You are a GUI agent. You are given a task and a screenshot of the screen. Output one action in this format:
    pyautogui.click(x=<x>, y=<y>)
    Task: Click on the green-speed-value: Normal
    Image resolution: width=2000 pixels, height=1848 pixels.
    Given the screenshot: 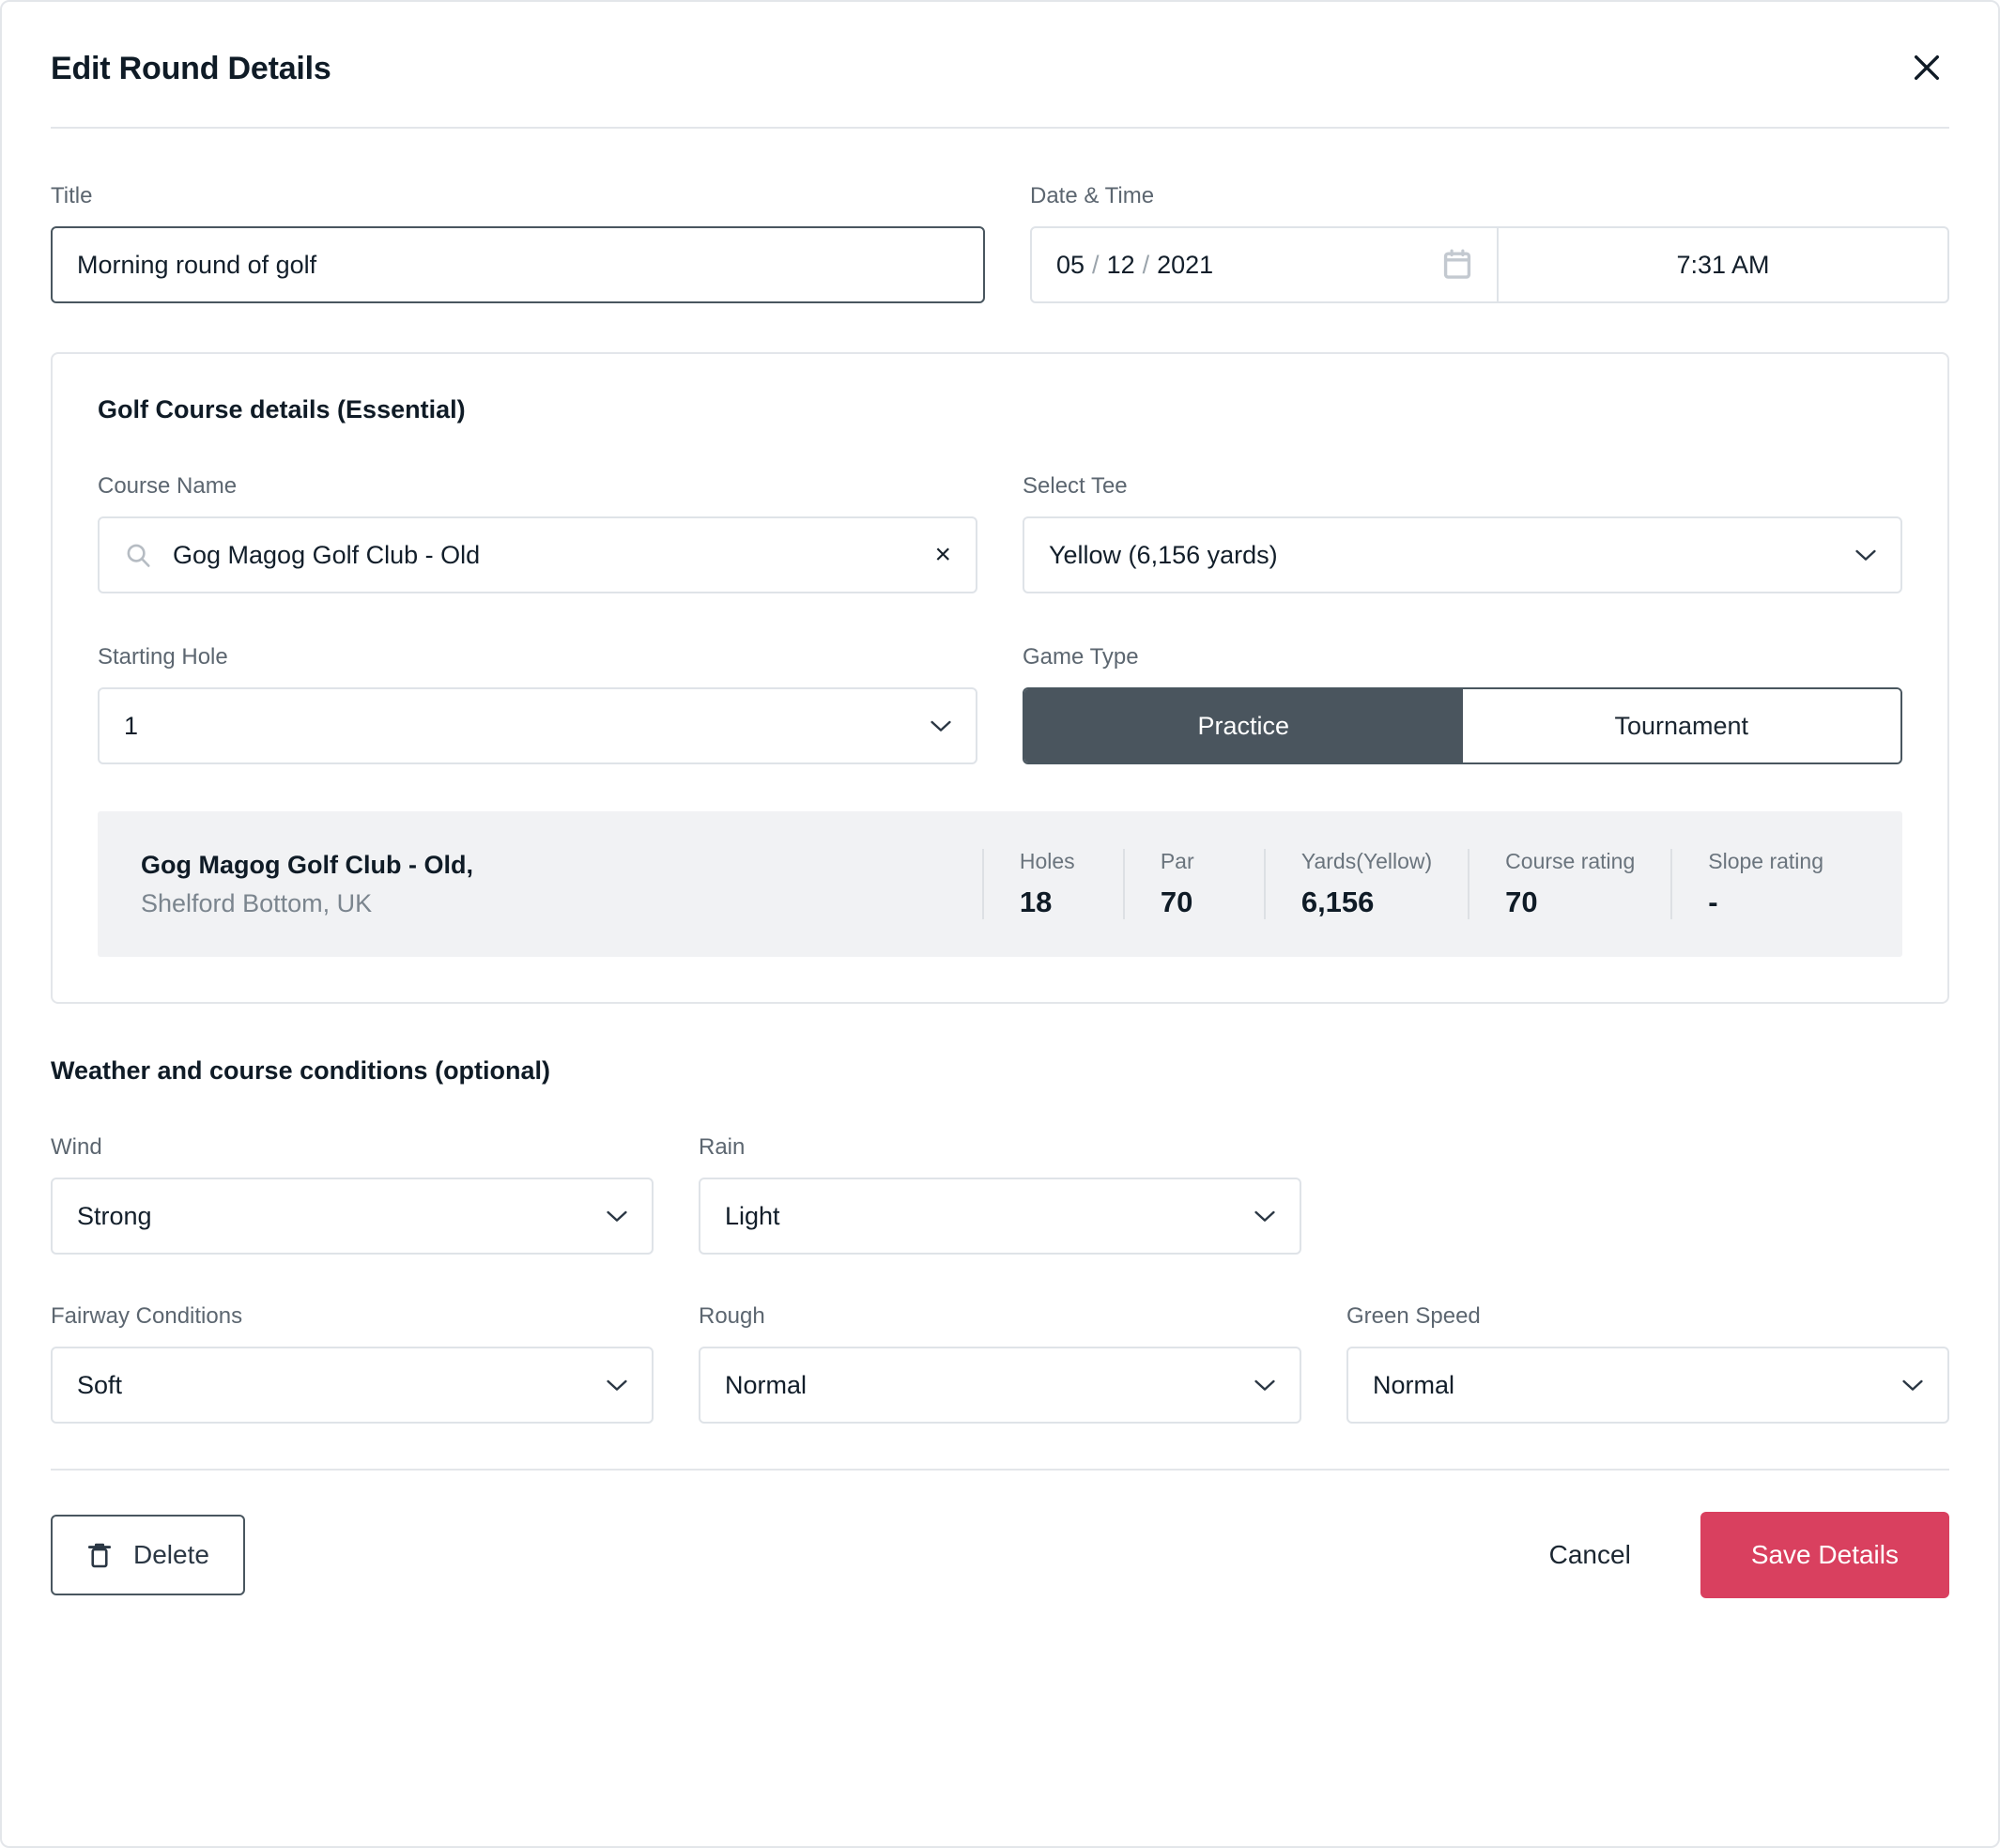 What is the action you would take?
    pyautogui.click(x=1414, y=1384)
    